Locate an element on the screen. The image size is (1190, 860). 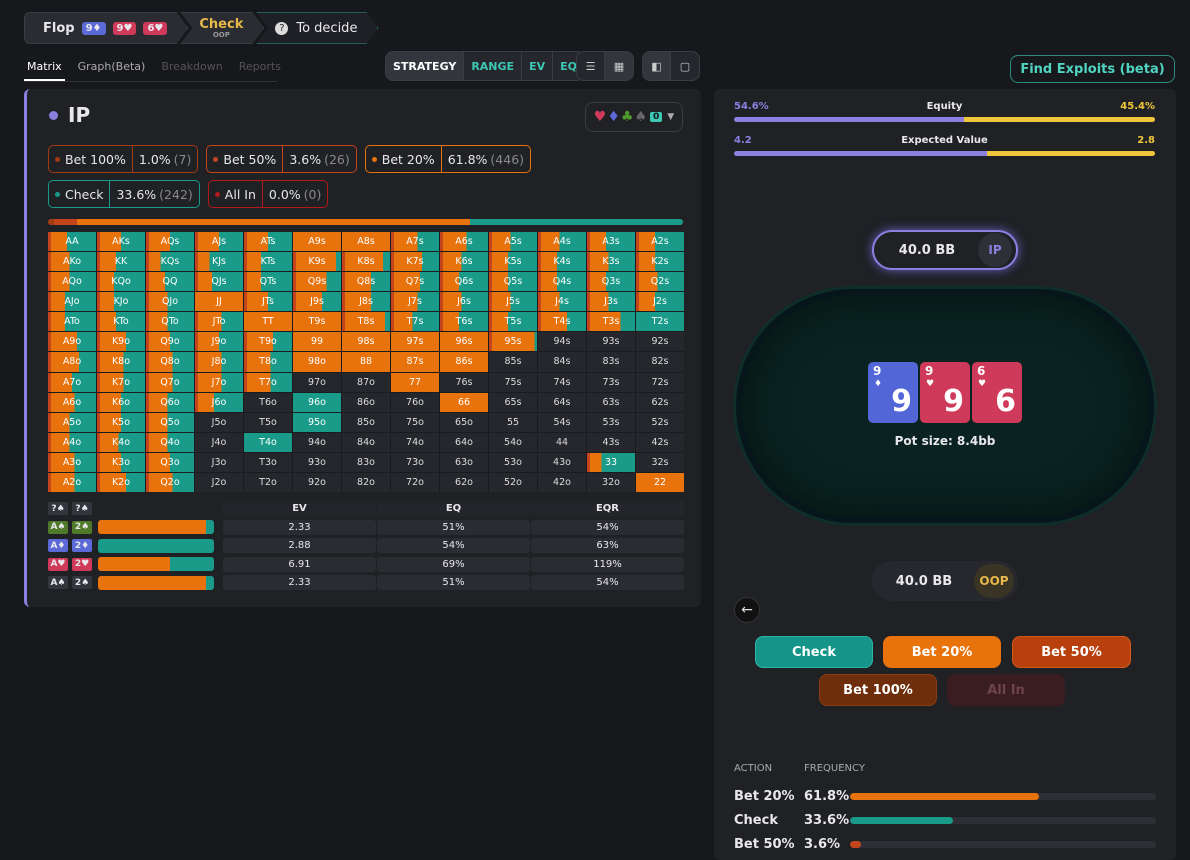
hand-cell: K5s is located at coordinates (513, 262).